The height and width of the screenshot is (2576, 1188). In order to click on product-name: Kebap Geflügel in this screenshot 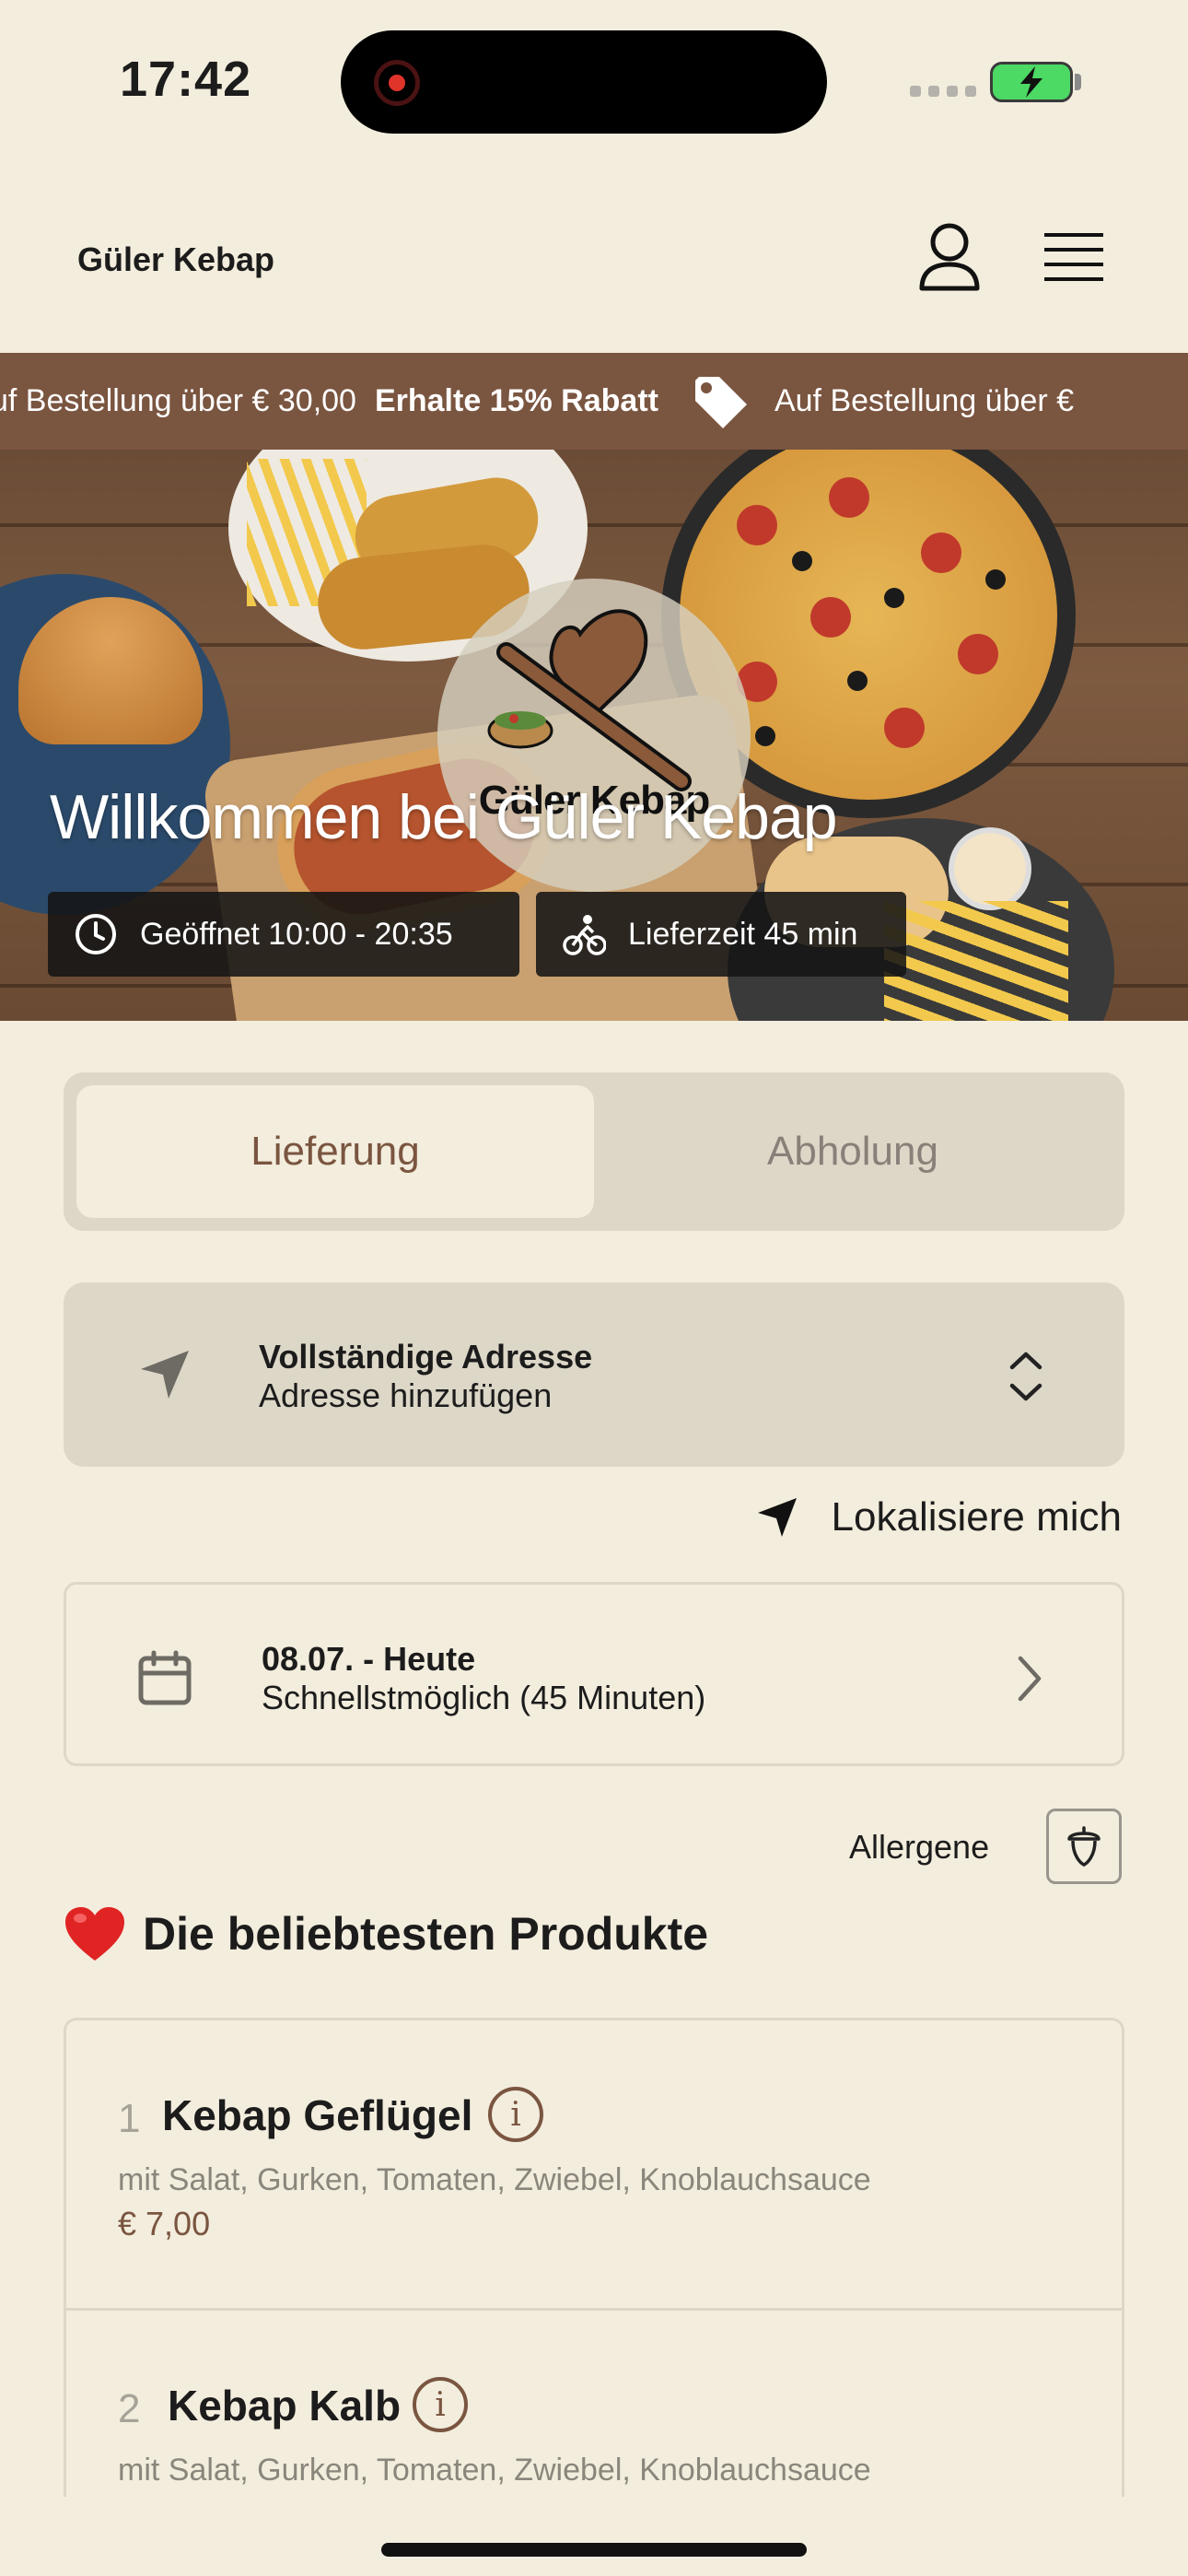, I will do `click(317, 2115)`.